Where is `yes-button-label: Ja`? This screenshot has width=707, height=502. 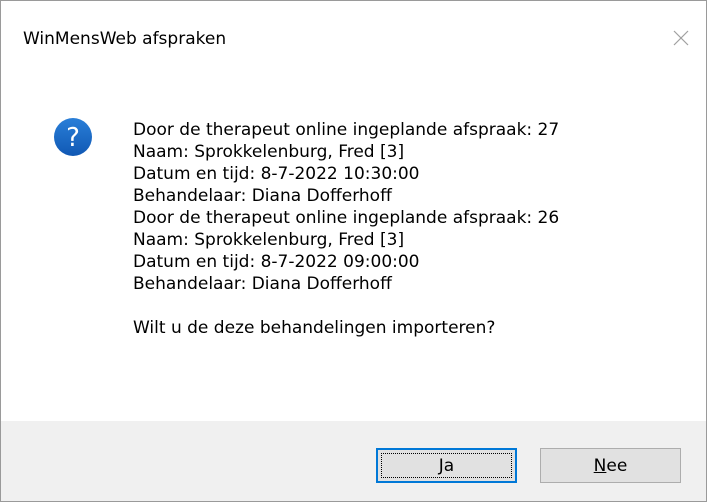 yes-button-label: Ja is located at coordinates (446, 465).